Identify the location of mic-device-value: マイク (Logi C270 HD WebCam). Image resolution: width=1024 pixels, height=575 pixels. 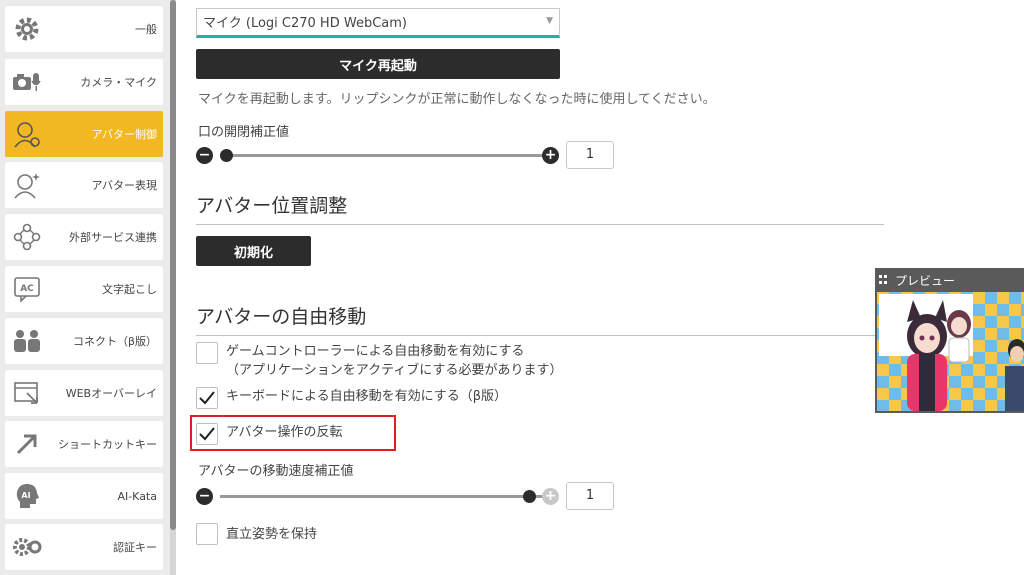
(305, 23).